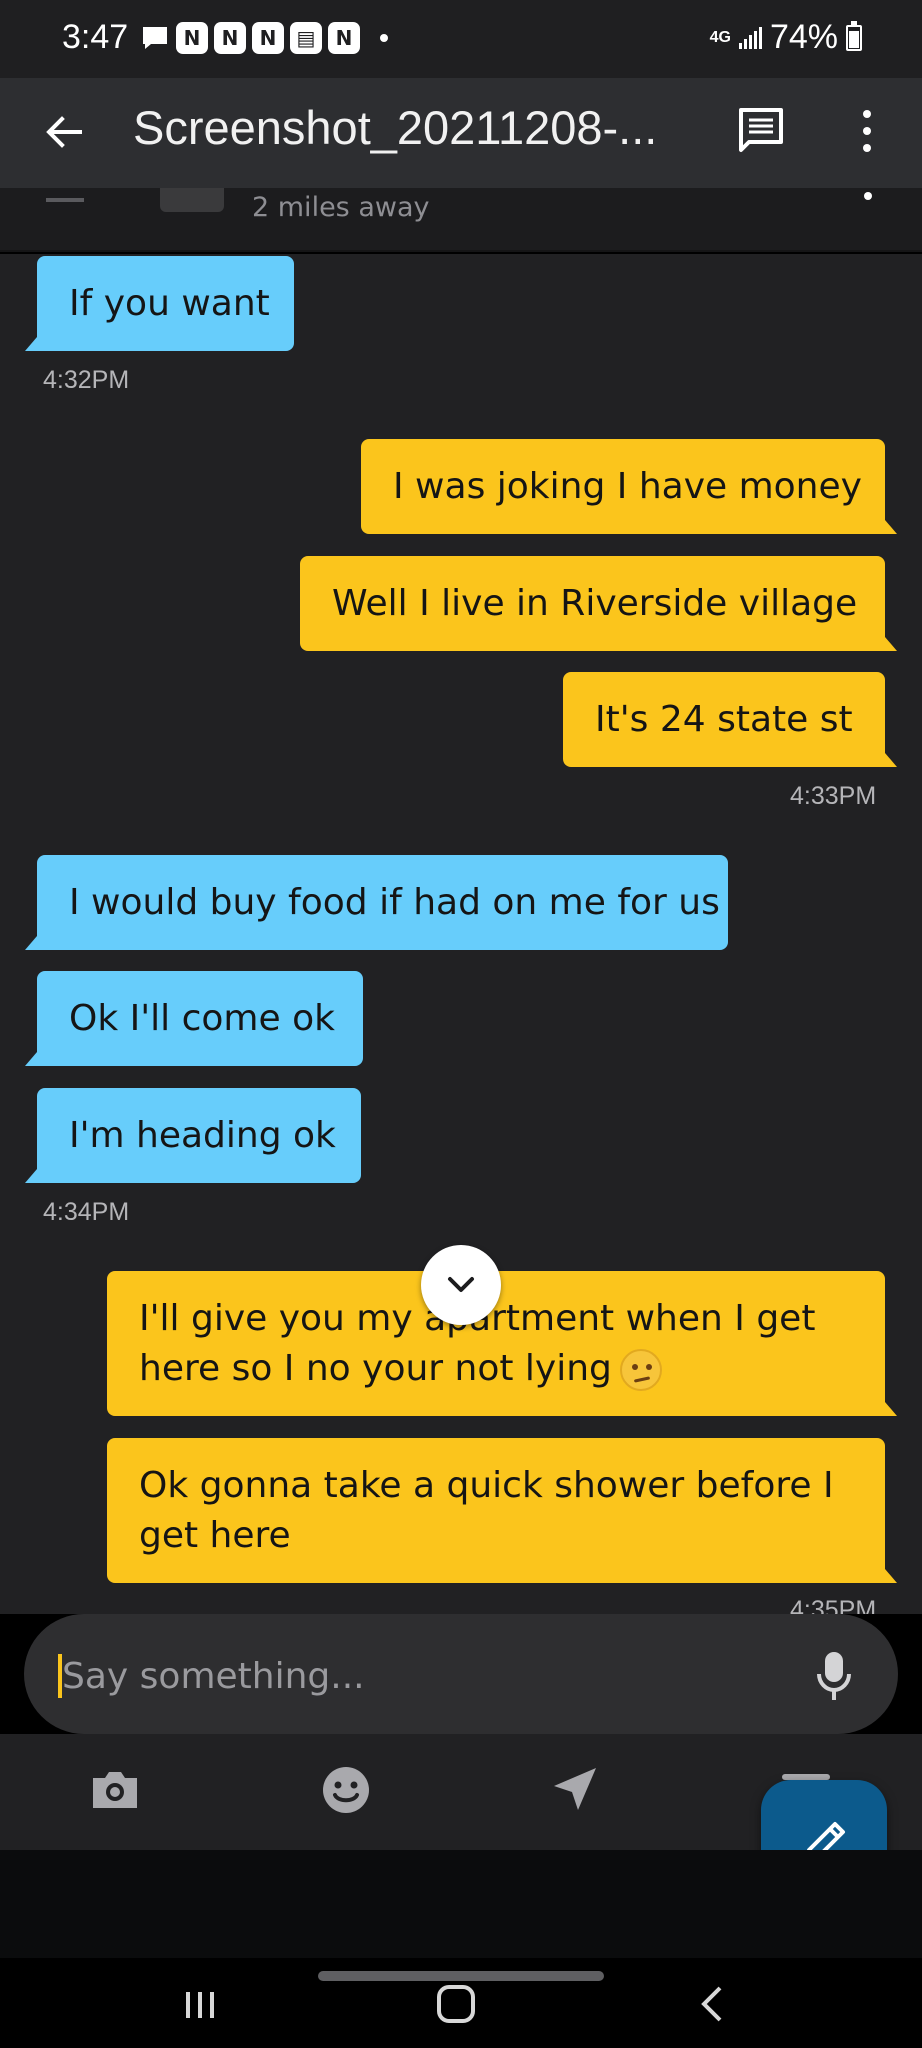 This screenshot has width=922, height=2048. I want to click on message-timestamp: 4:33PM, so click(833, 796).